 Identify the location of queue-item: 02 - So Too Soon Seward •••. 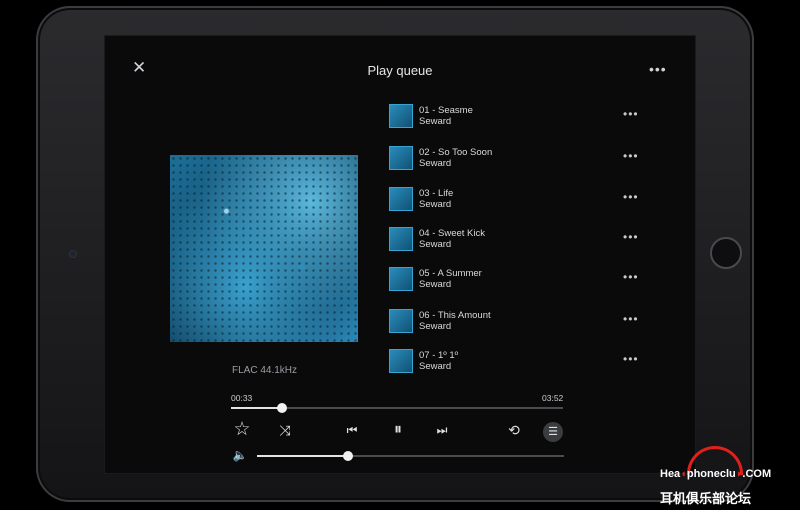
(524, 161).